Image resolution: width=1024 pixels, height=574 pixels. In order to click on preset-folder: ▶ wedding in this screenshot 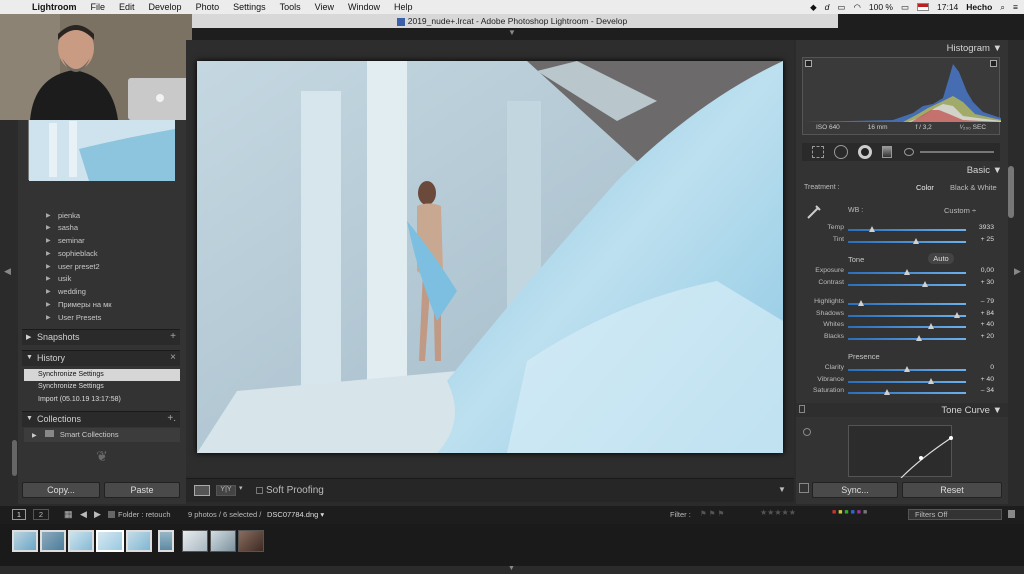, I will do `click(101, 292)`.